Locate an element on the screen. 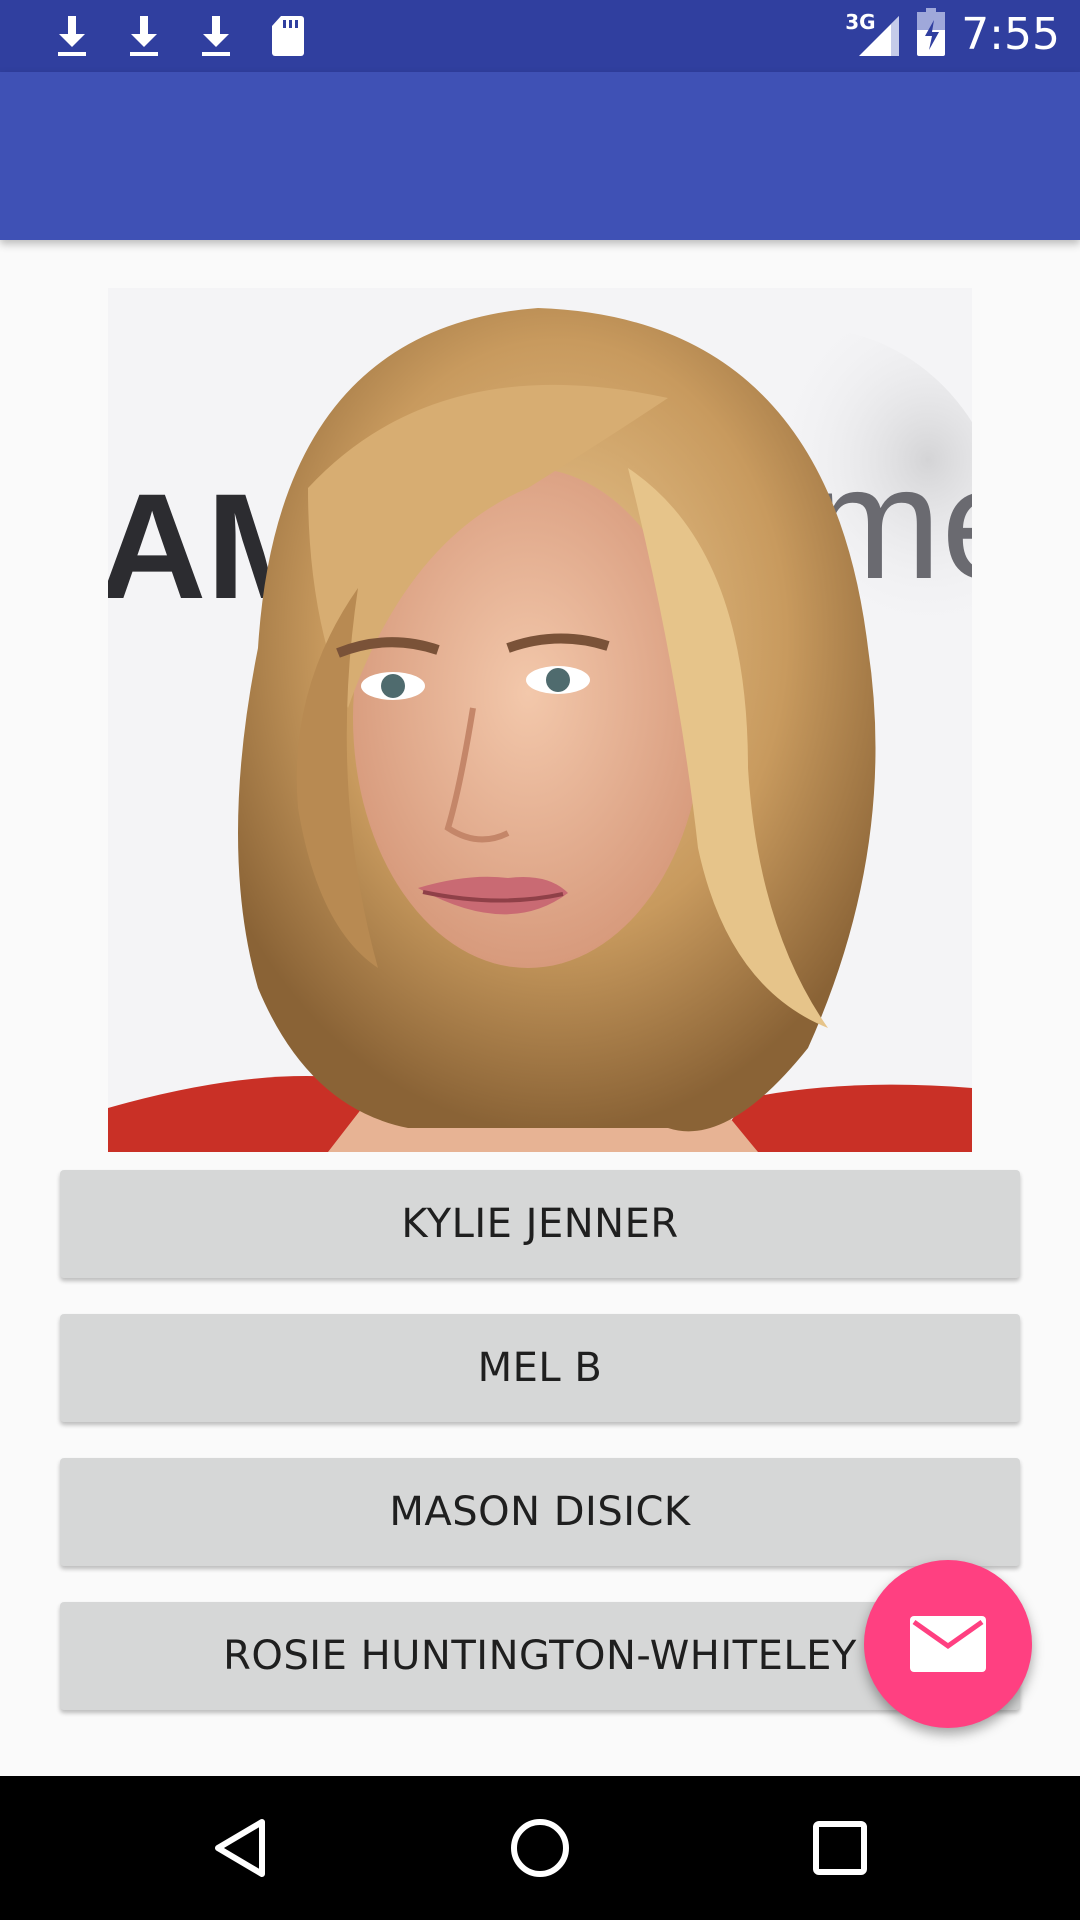  status-bar: 3G 7:55 is located at coordinates (540, 36).